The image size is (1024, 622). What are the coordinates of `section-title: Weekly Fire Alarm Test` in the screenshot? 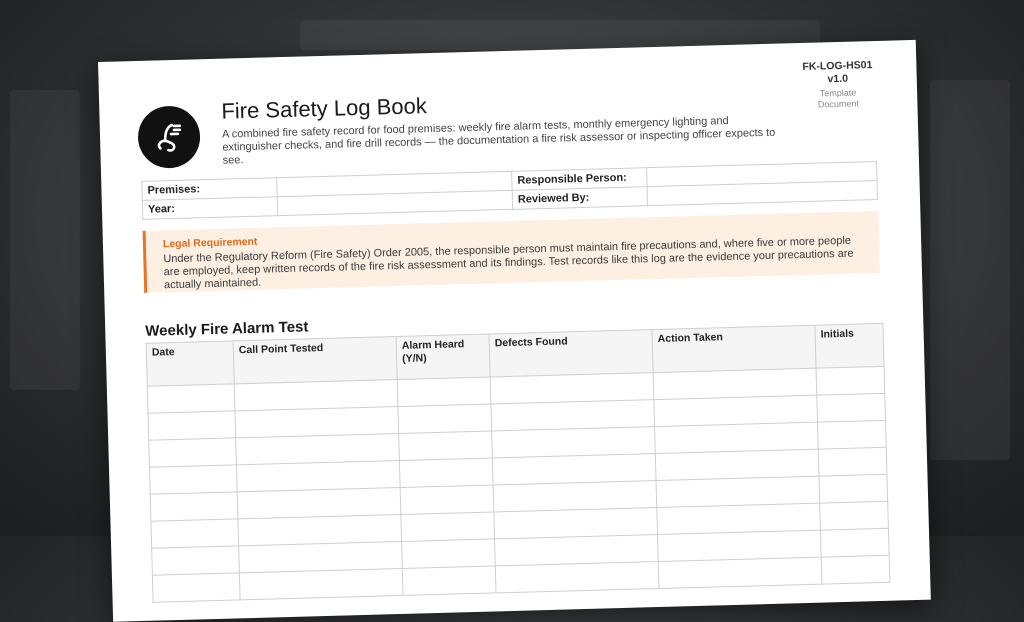 It's located at (227, 329).